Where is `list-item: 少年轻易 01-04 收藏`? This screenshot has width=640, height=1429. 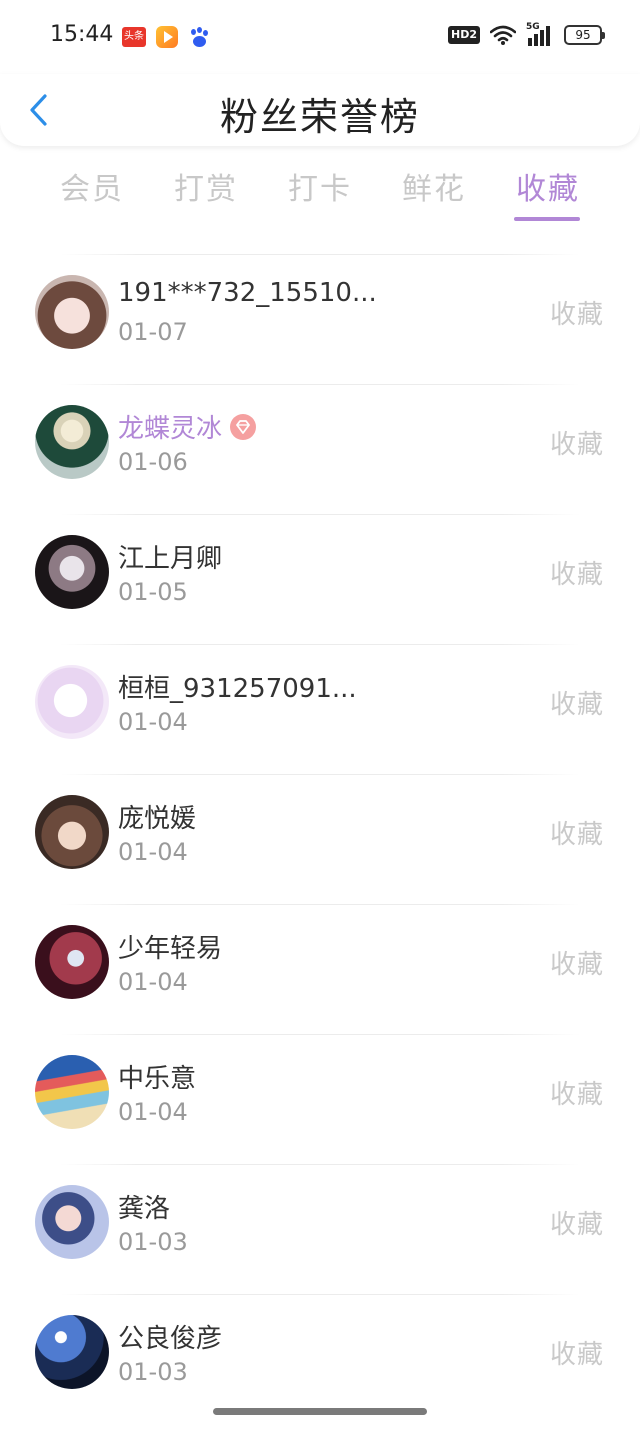 list-item: 少年轻易 01-04 收藏 is located at coordinates (320, 959).